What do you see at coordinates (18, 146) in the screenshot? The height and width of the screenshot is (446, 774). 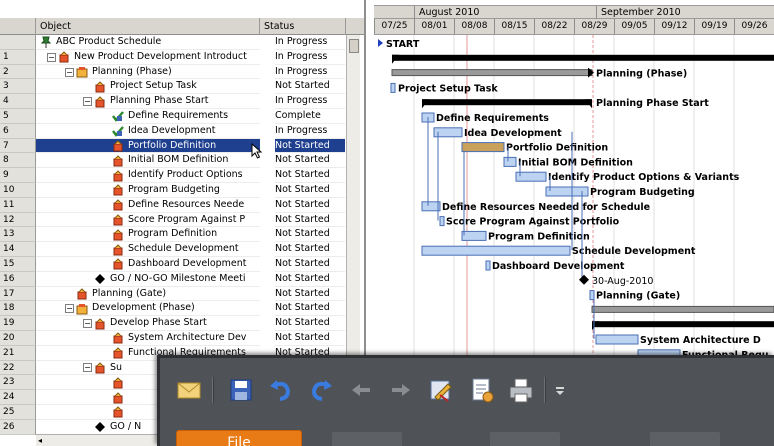 I see `row-number: 7` at bounding box center [18, 146].